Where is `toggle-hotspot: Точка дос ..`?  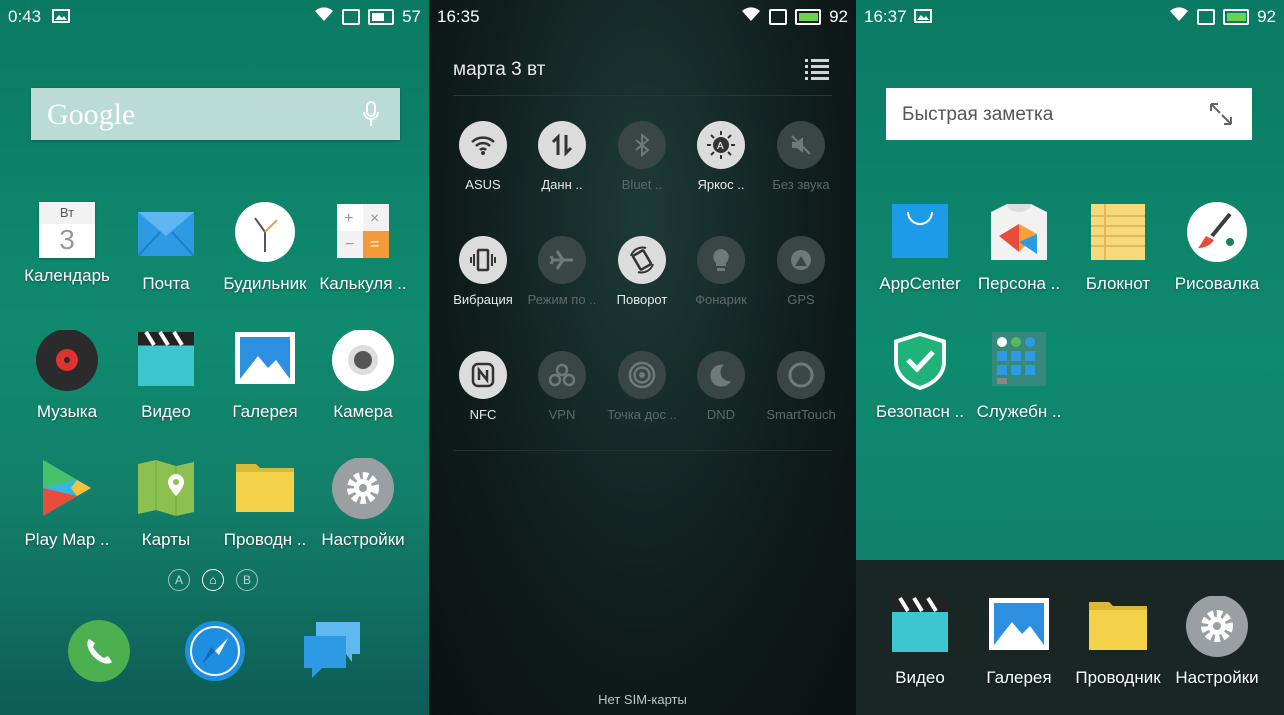
toggle-hotspot: Точка дос .. is located at coordinates (642, 386).